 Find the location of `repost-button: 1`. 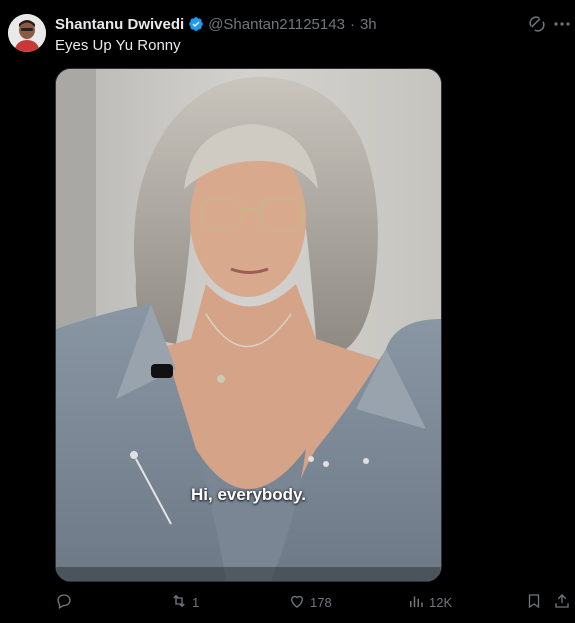

repost-button: 1 is located at coordinates (184, 602).